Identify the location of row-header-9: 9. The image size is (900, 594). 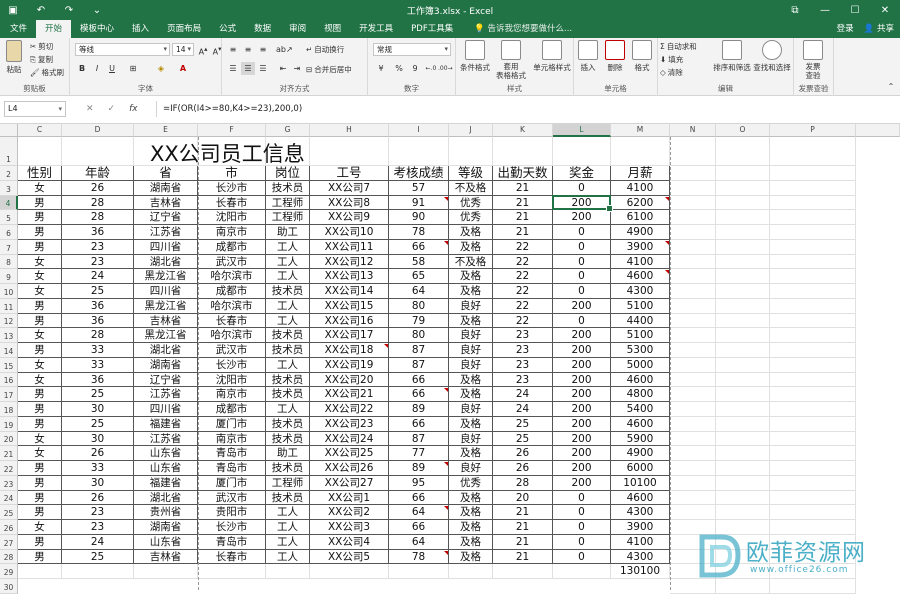
(9, 276).